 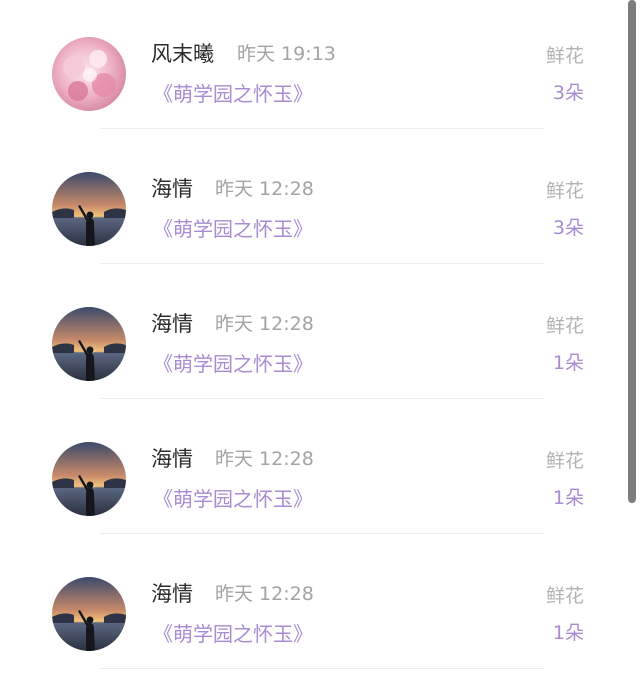 I want to click on scrollbar, so click(x=632, y=251).